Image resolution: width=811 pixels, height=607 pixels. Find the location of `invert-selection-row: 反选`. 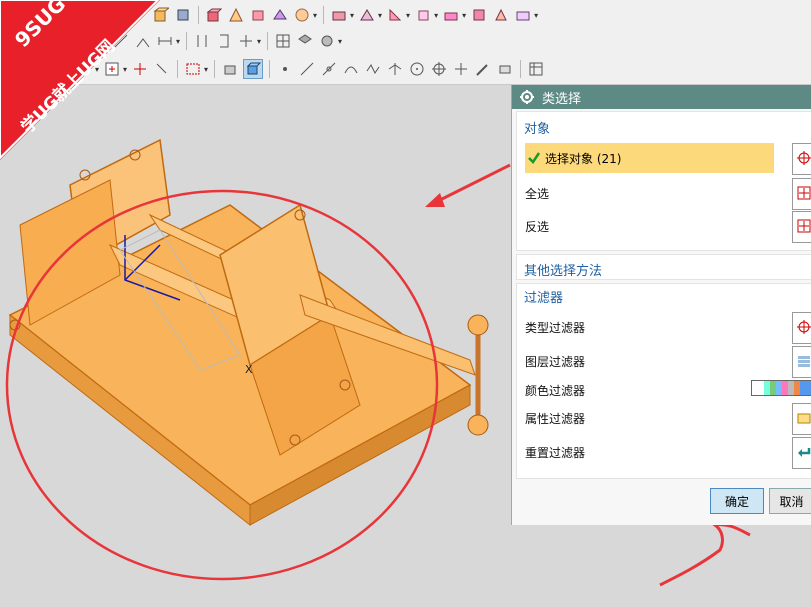

invert-selection-row: 反选 is located at coordinates (537, 226).